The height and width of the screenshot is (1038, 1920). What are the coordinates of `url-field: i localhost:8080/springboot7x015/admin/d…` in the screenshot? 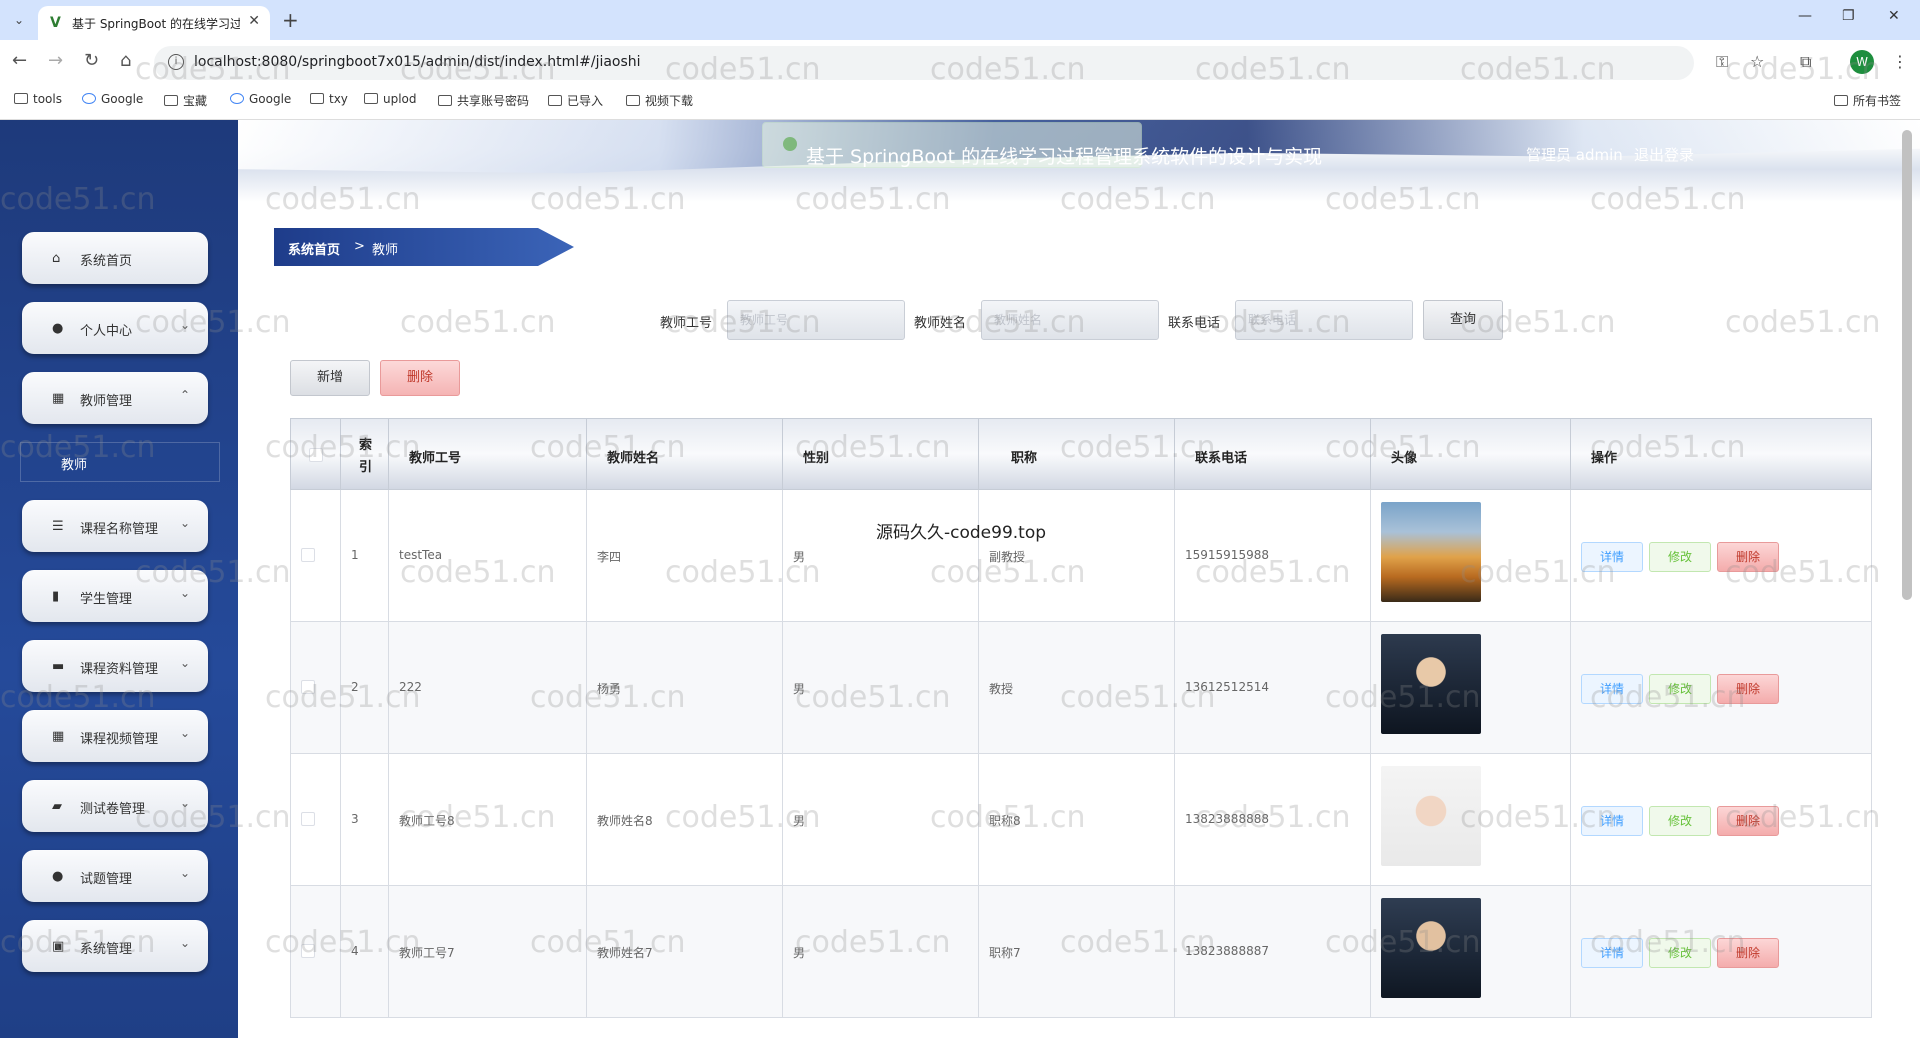 It's located at (959, 63).